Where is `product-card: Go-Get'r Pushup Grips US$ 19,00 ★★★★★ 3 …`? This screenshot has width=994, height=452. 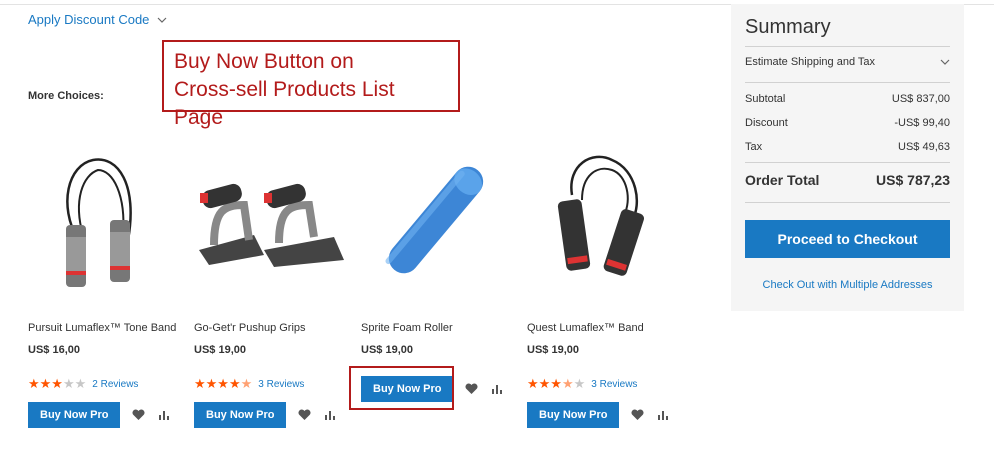
product-card: Go-Get'r Pushup Grips US$ 19,00 ★★★★★ 3 … is located at coordinates (269, 284).